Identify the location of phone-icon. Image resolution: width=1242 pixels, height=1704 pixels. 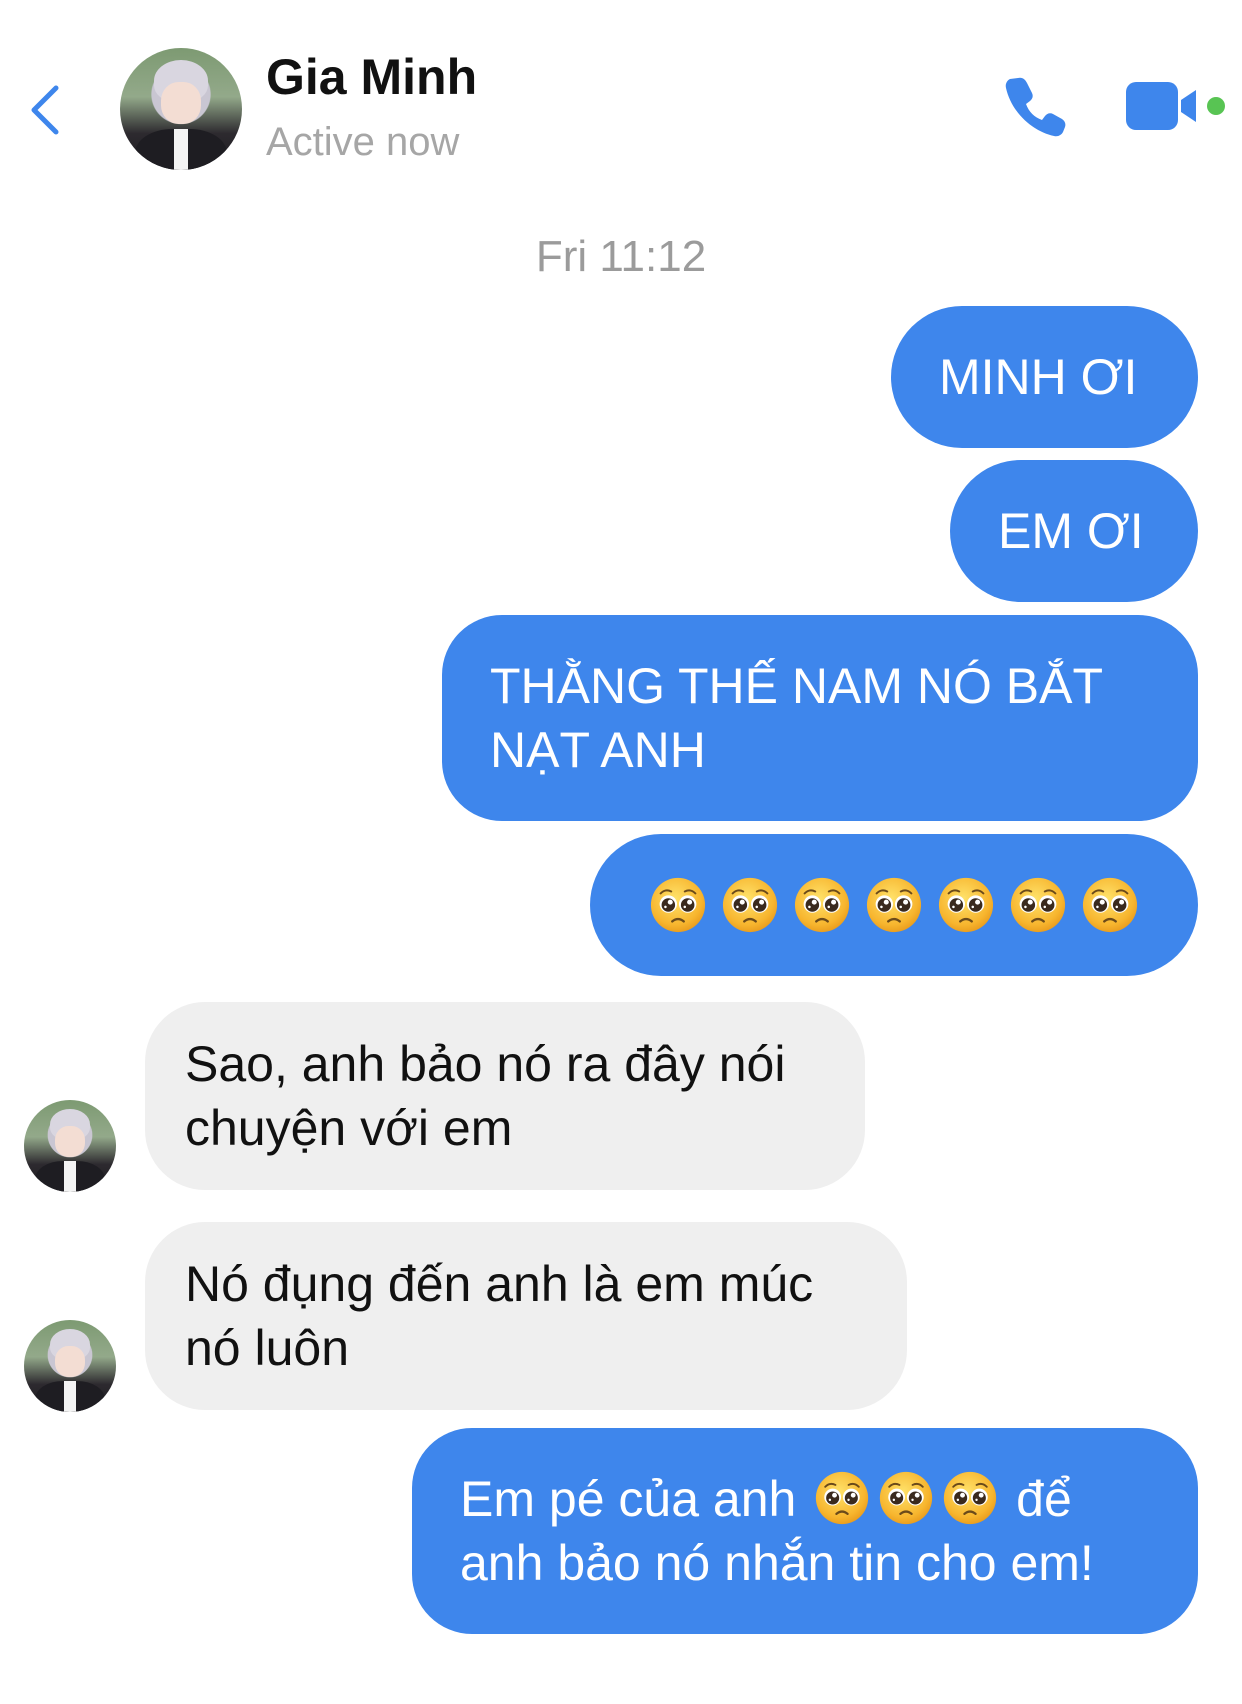
(1036, 106).